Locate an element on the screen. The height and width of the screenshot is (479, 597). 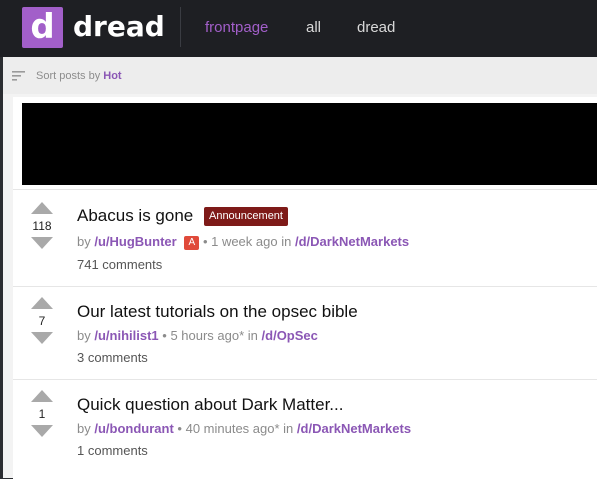
vote-controls: 1 is located at coordinates (42, 413).